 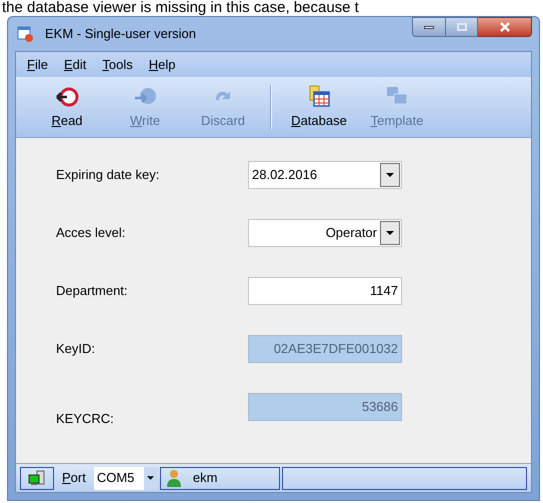 I want to click on field-label: KEYCRC:, so click(x=85, y=419).